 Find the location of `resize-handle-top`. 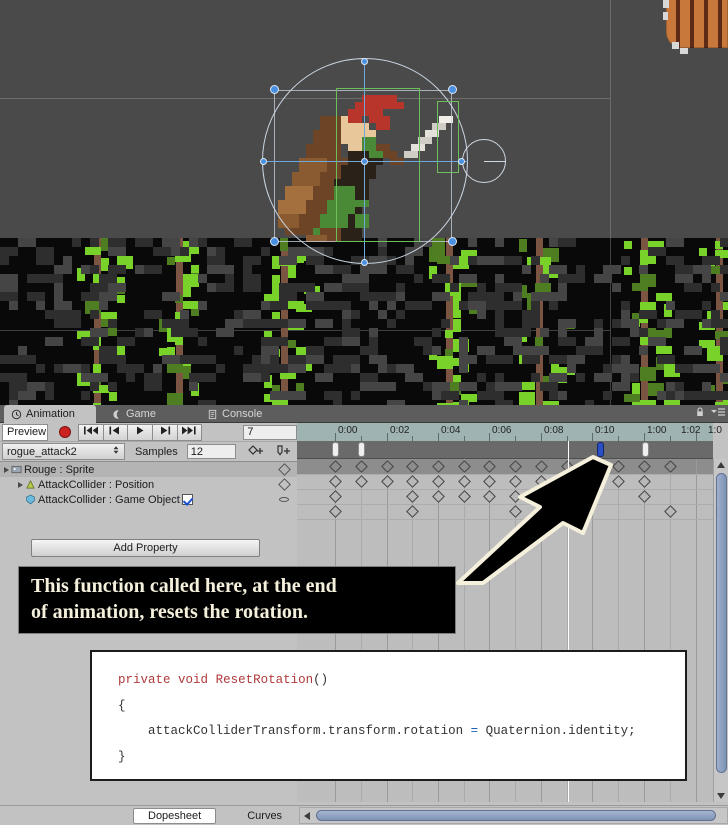

resize-handle-top is located at coordinates (364, 61).